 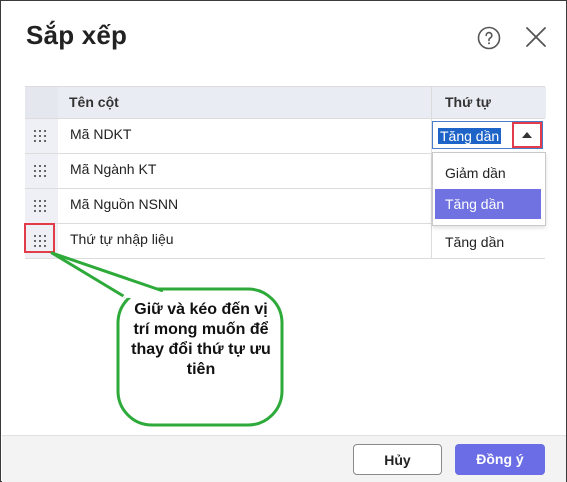 I want to click on ok-button: Đồng ý, so click(x=500, y=459).